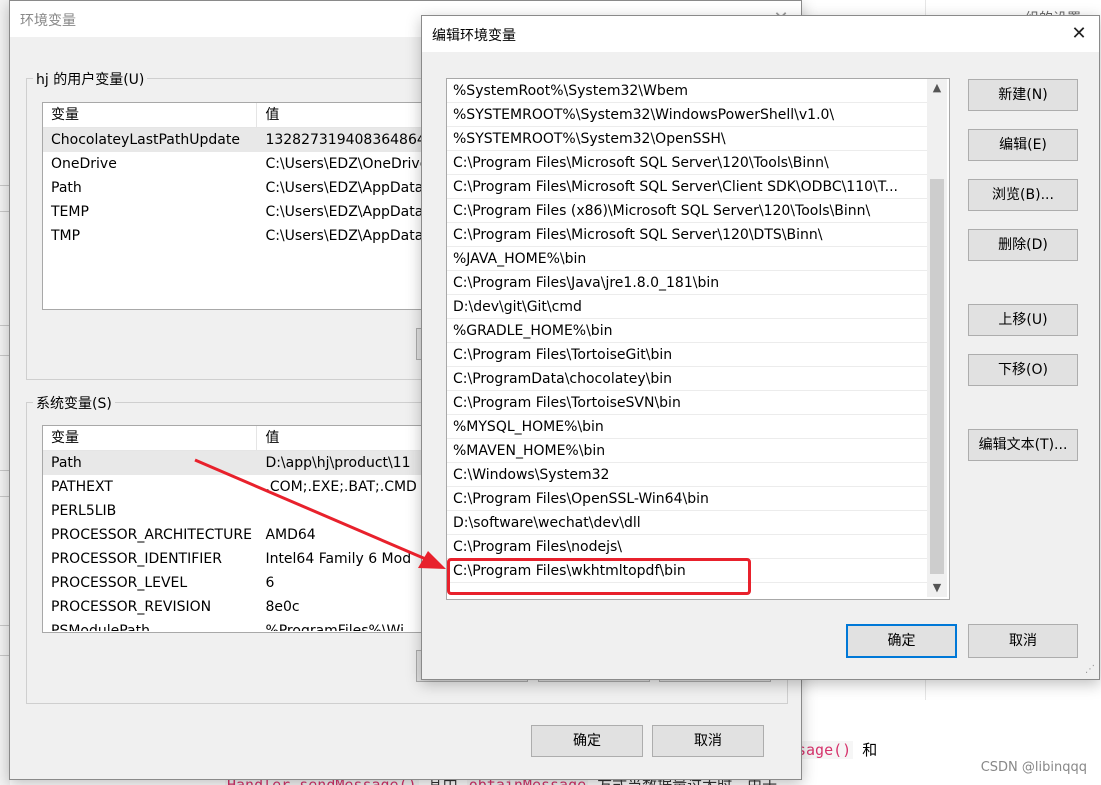 The height and width of the screenshot is (785, 1101). I want to click on new-button: 新建(N), so click(1023, 95).